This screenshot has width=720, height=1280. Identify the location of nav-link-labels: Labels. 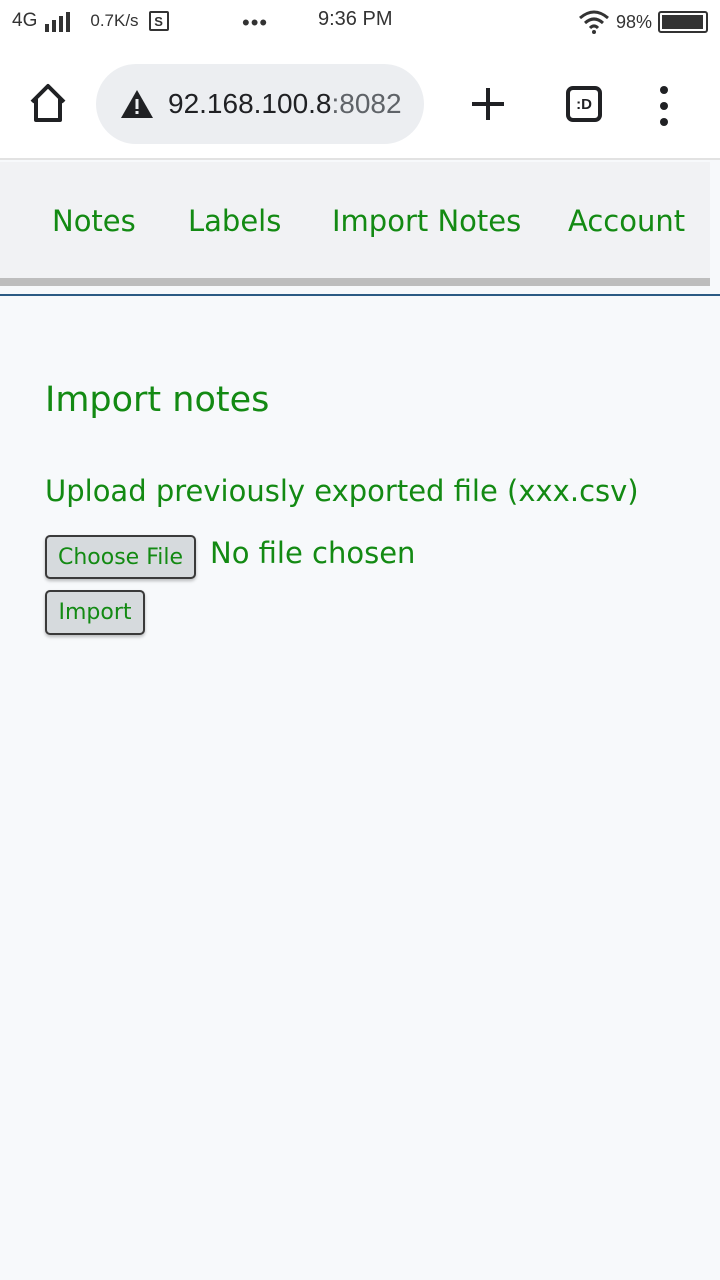
(234, 221).